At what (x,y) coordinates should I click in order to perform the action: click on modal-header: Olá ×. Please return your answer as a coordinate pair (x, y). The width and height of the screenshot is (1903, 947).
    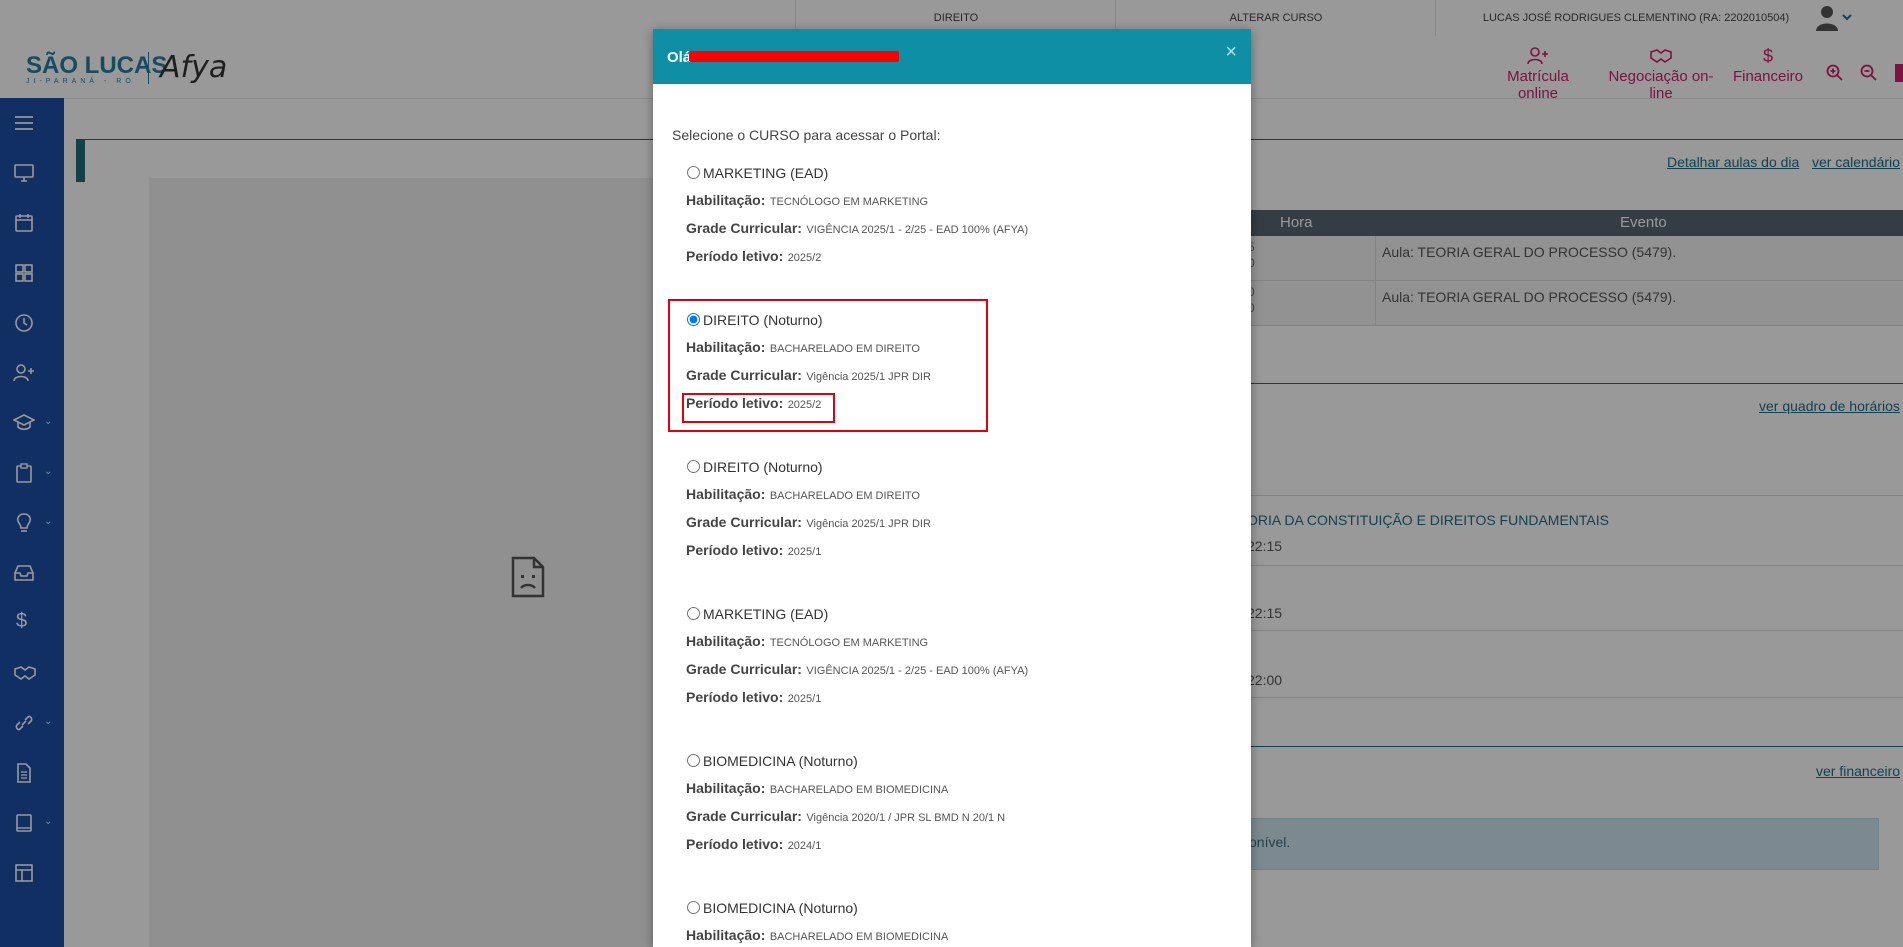
    Looking at the image, I should click on (952, 56).